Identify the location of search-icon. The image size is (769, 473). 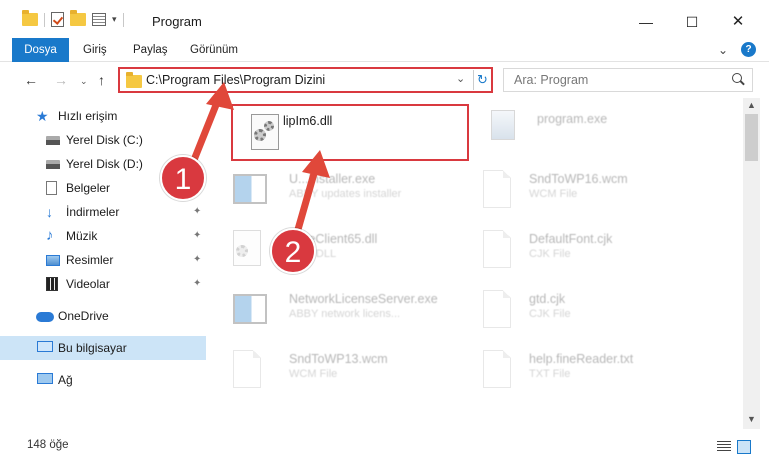
(737, 78).